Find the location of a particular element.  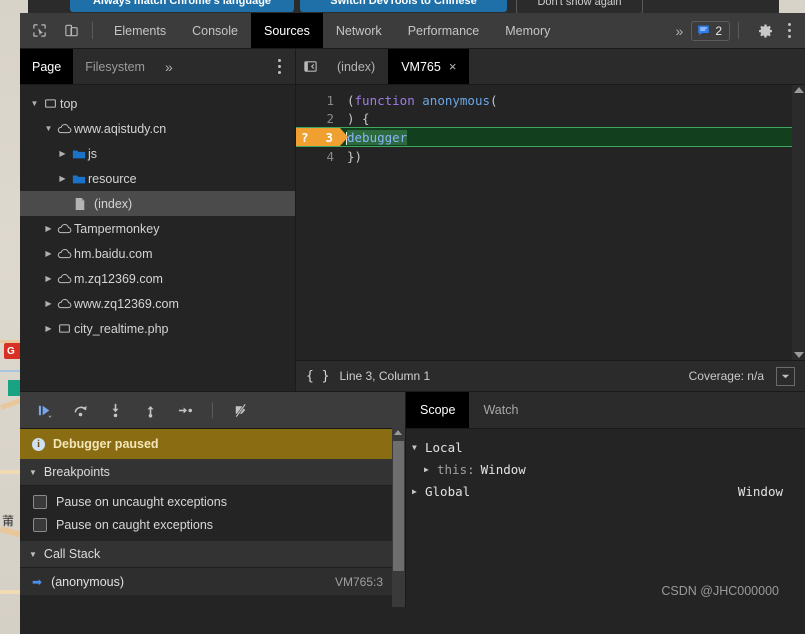

section-call-stack: ▼ Call Stack is located at coordinates (212, 554).